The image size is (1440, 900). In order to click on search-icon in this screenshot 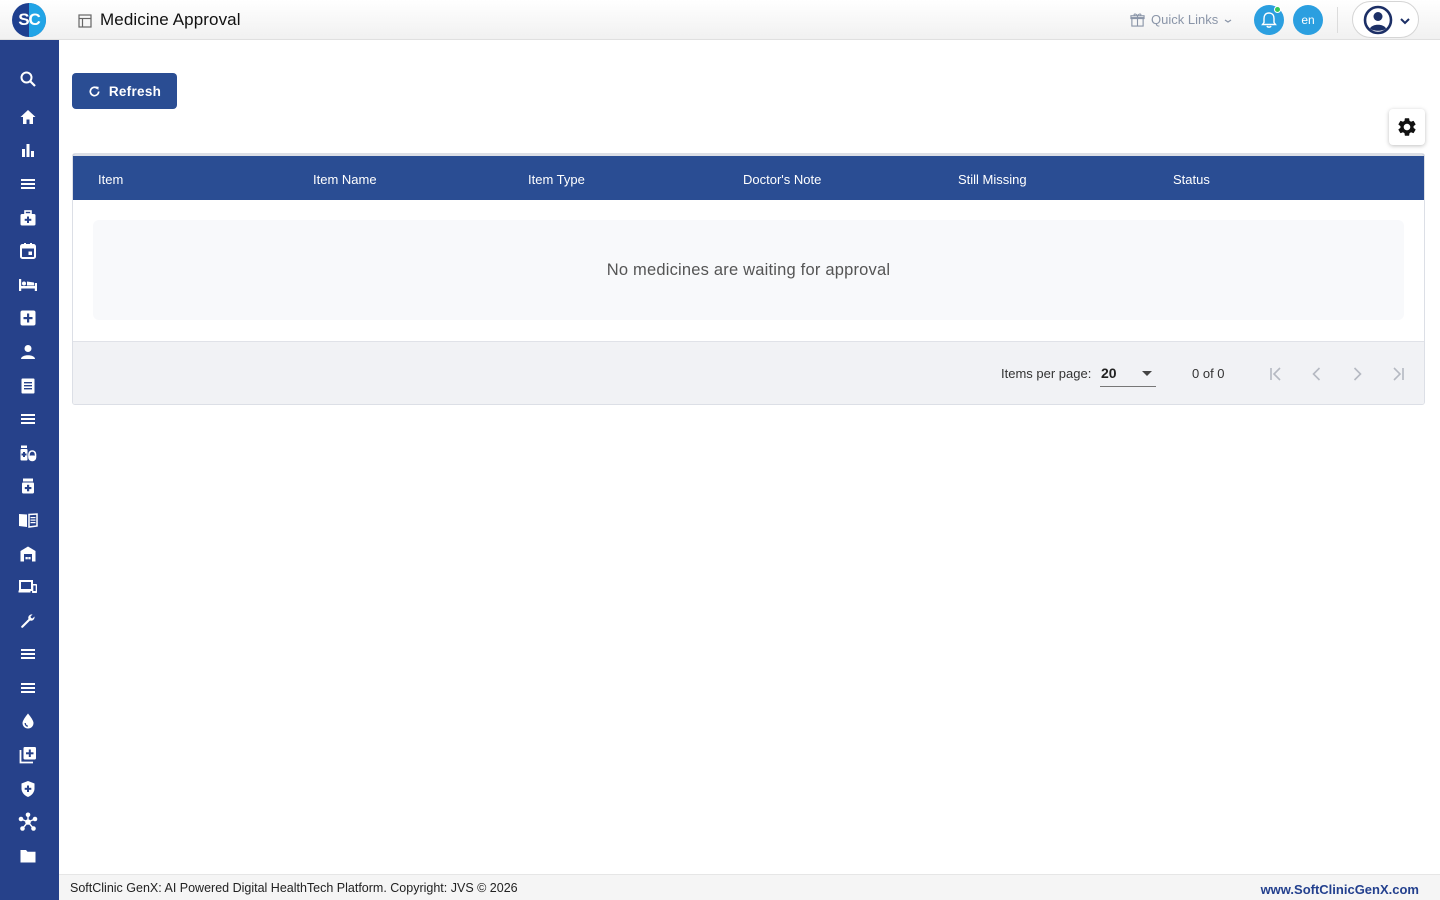, I will do `click(28, 79)`.